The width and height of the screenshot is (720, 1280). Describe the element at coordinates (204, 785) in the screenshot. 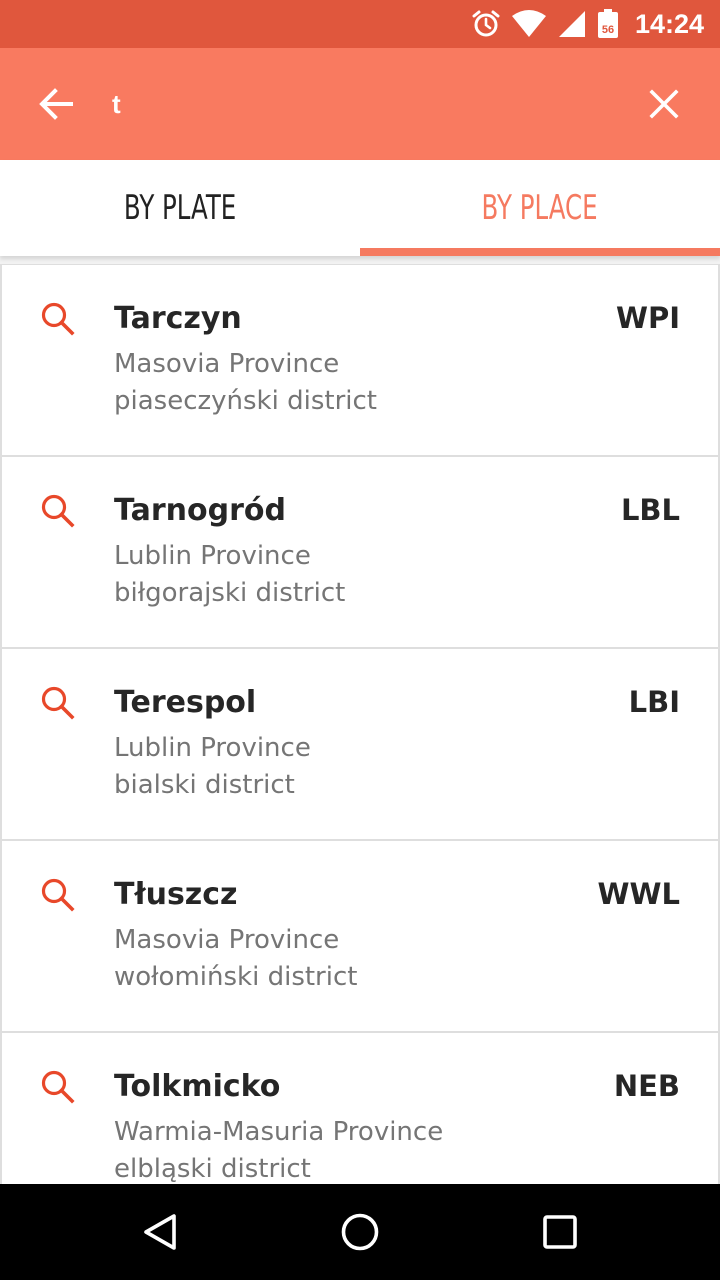

I see `district-name: bialski district` at that location.